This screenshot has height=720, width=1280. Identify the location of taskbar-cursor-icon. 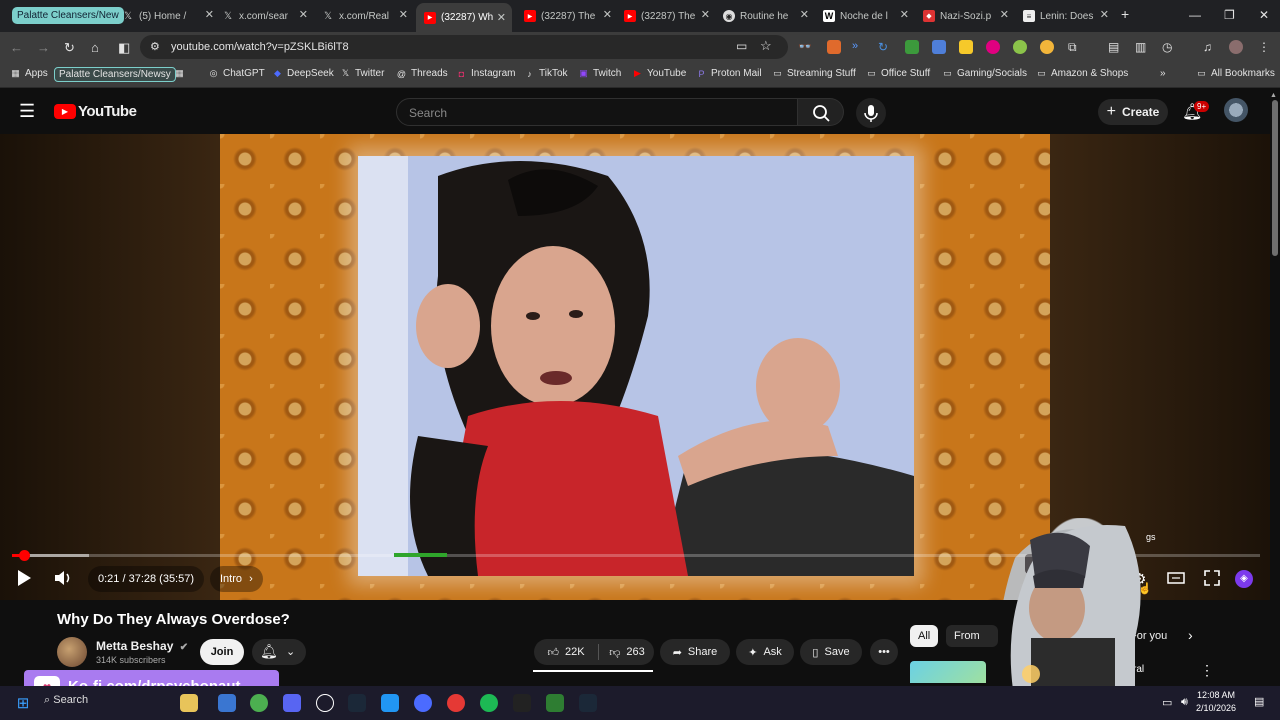
(390, 703).